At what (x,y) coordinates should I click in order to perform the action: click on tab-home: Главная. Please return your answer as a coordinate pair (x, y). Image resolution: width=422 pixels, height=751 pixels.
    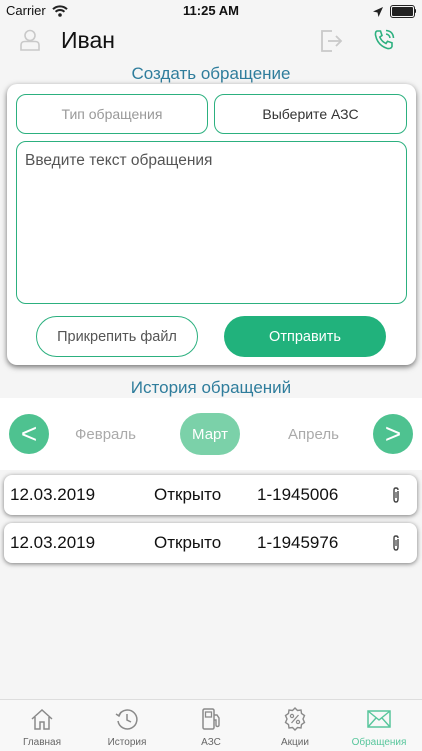
    Looking at the image, I should click on (42, 725).